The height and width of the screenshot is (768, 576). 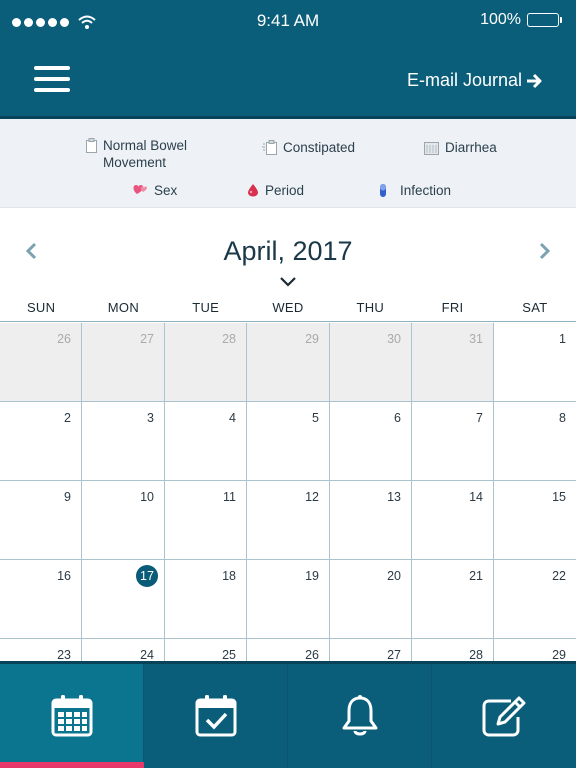 I want to click on calendar-day-cell: 22, so click(x=535, y=599).